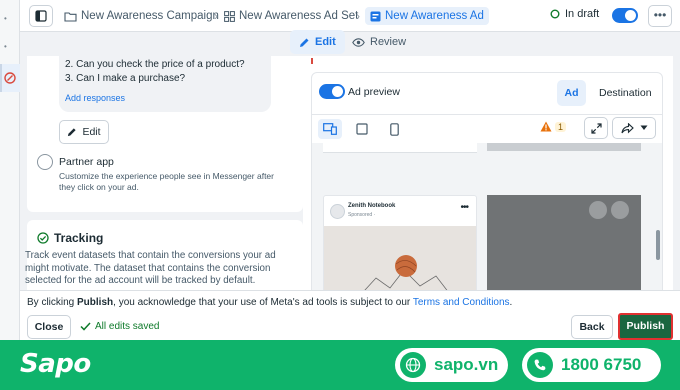 The height and width of the screenshot is (390, 680). I want to click on preview-story-top, so click(564, 147).